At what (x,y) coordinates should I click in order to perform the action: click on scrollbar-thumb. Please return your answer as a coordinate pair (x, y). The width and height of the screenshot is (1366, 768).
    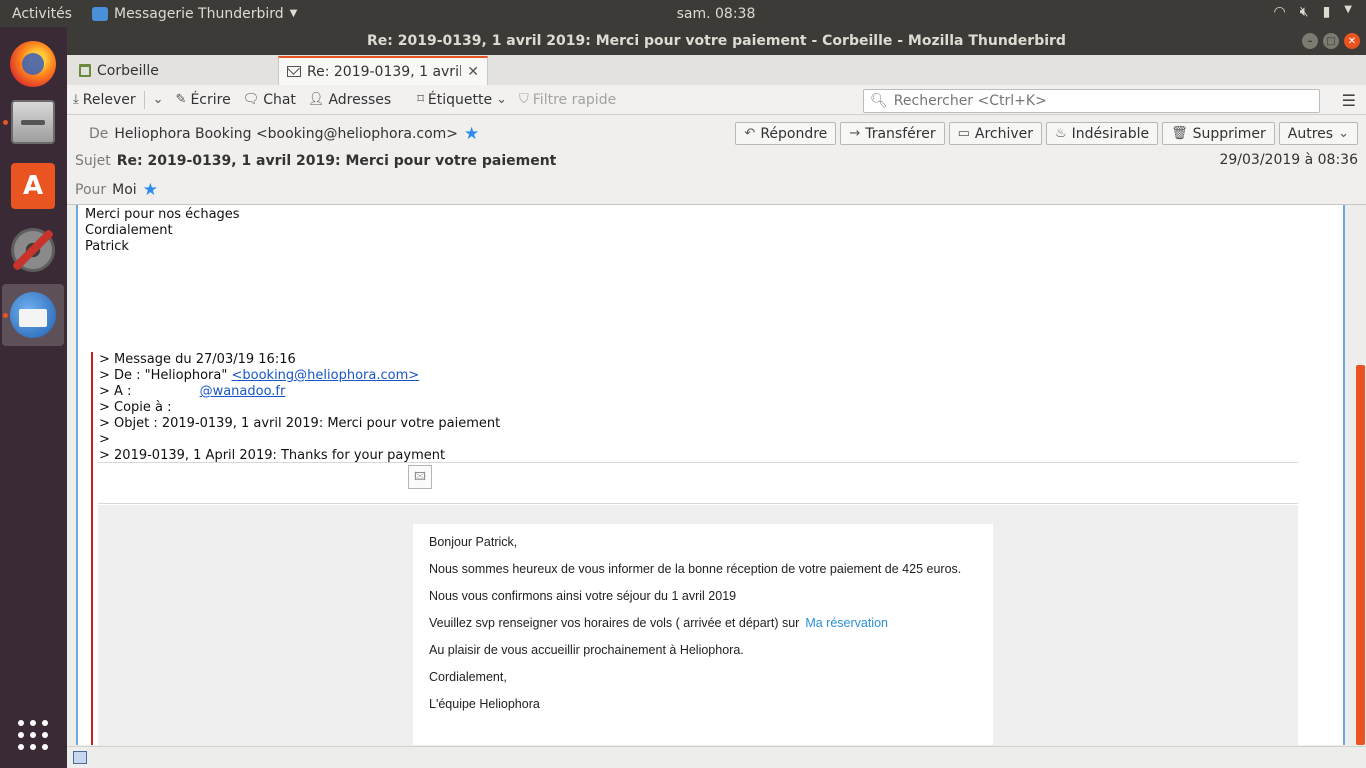
    Looking at the image, I should click on (1360, 555).